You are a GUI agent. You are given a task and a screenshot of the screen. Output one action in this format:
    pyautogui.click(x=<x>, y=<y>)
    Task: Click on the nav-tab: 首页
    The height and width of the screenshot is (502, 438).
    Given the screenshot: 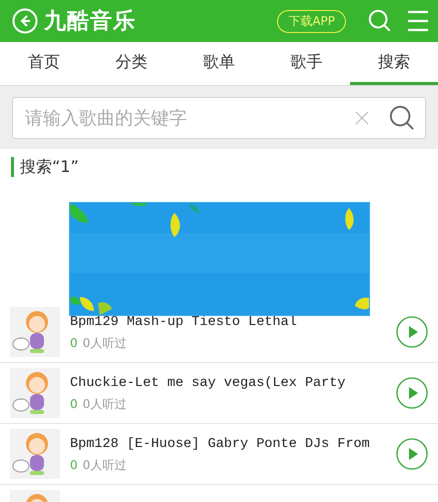 What is the action you would take?
    pyautogui.click(x=44, y=63)
    